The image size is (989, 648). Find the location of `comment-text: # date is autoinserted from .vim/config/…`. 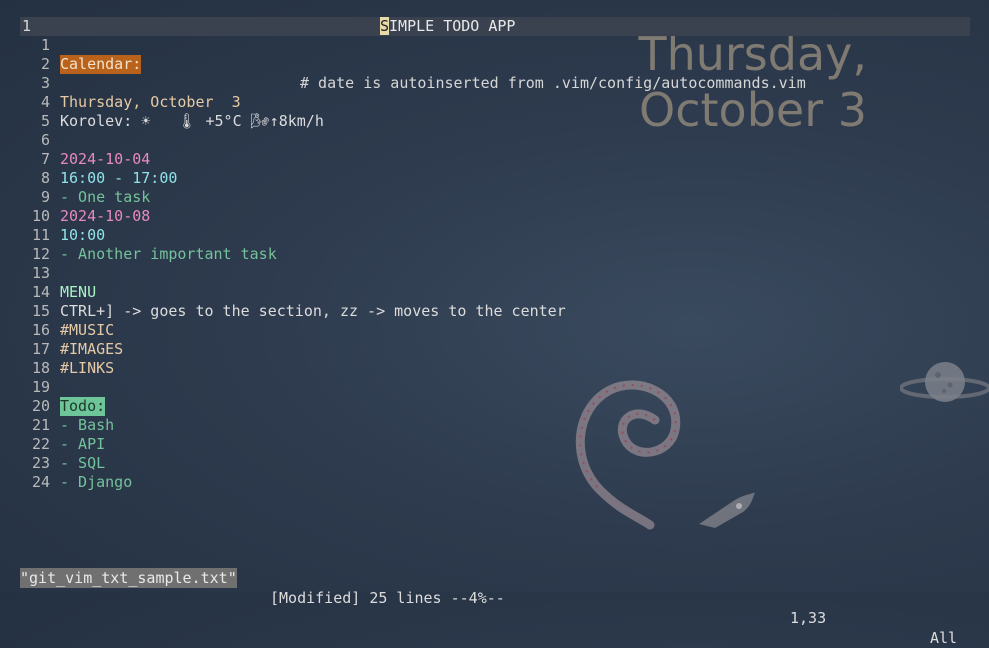

comment-text: # date is autoinserted from .vim/config/… is located at coordinates (553, 83).